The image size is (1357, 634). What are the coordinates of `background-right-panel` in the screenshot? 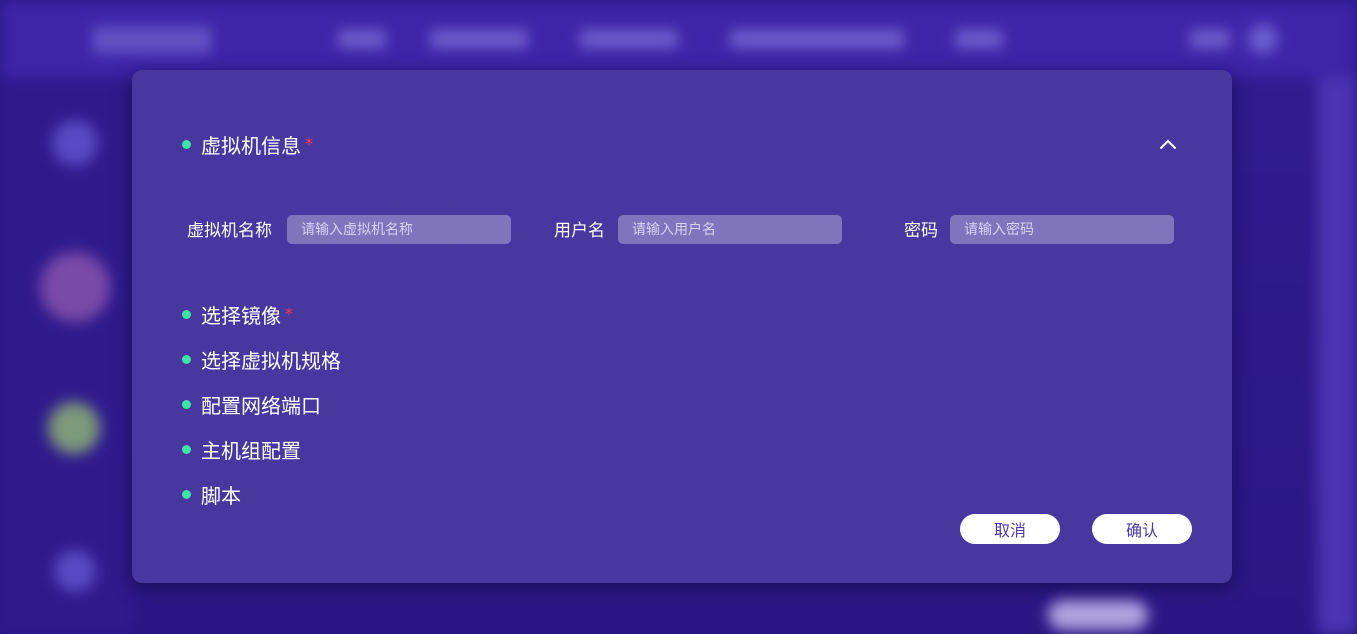 It's located at (1337, 356).